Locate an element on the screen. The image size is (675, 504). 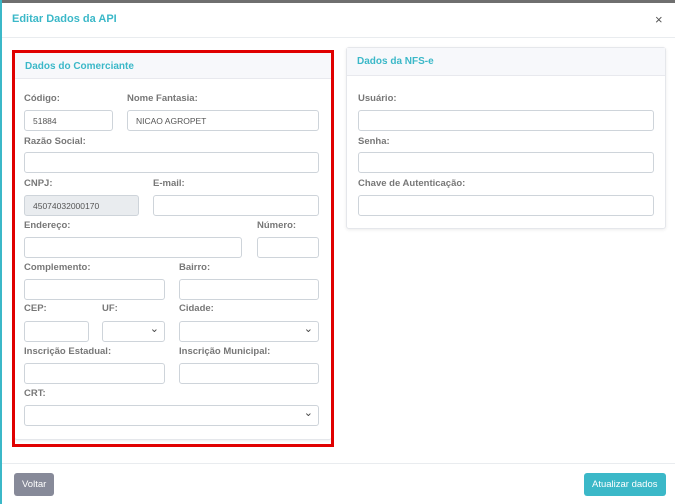
modal-title: Editar Dados da API is located at coordinates (64, 19).